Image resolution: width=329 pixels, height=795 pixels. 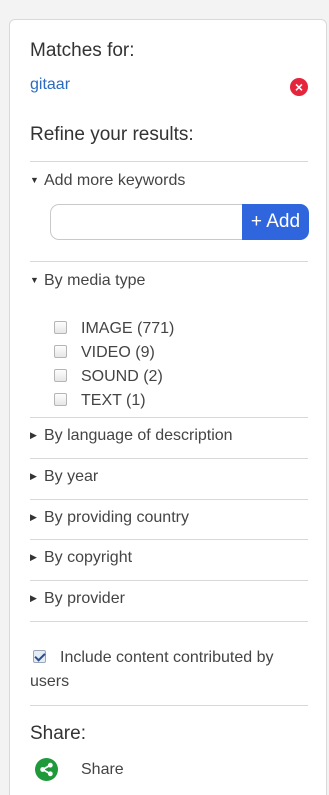 I want to click on media-option-label: SOUND (2), so click(x=122, y=376).